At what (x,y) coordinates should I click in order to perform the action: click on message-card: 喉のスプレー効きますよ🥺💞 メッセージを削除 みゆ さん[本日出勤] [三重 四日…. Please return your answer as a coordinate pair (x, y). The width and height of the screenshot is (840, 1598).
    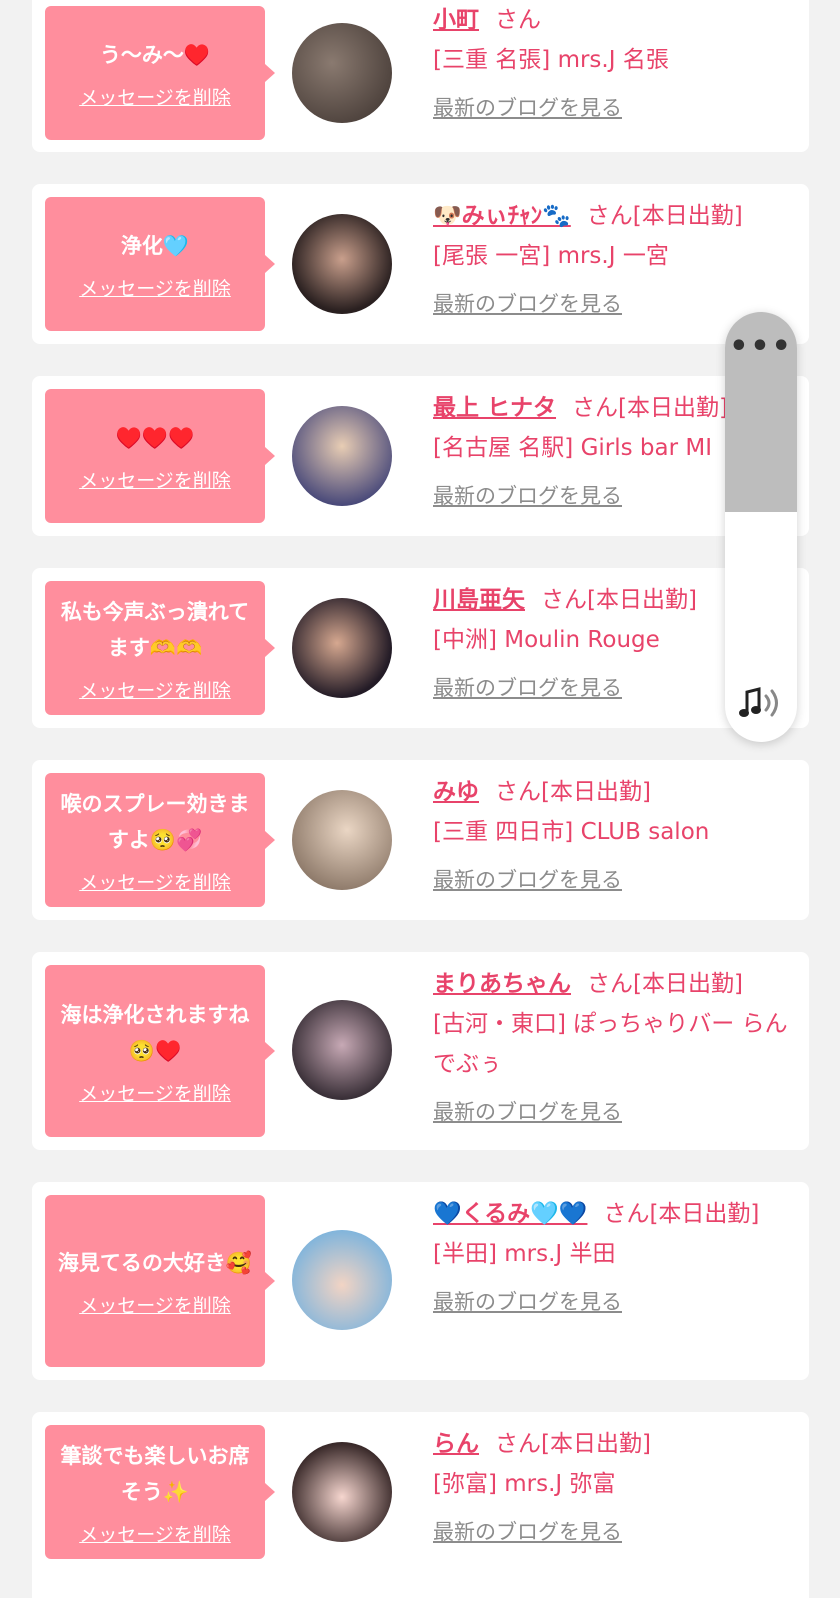
    Looking at the image, I should click on (420, 840).